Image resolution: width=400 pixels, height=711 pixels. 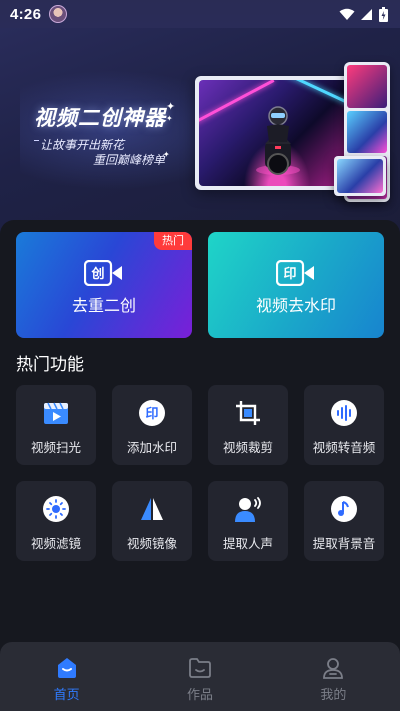 I want to click on tool-label: 视频镜像, so click(x=151, y=543).